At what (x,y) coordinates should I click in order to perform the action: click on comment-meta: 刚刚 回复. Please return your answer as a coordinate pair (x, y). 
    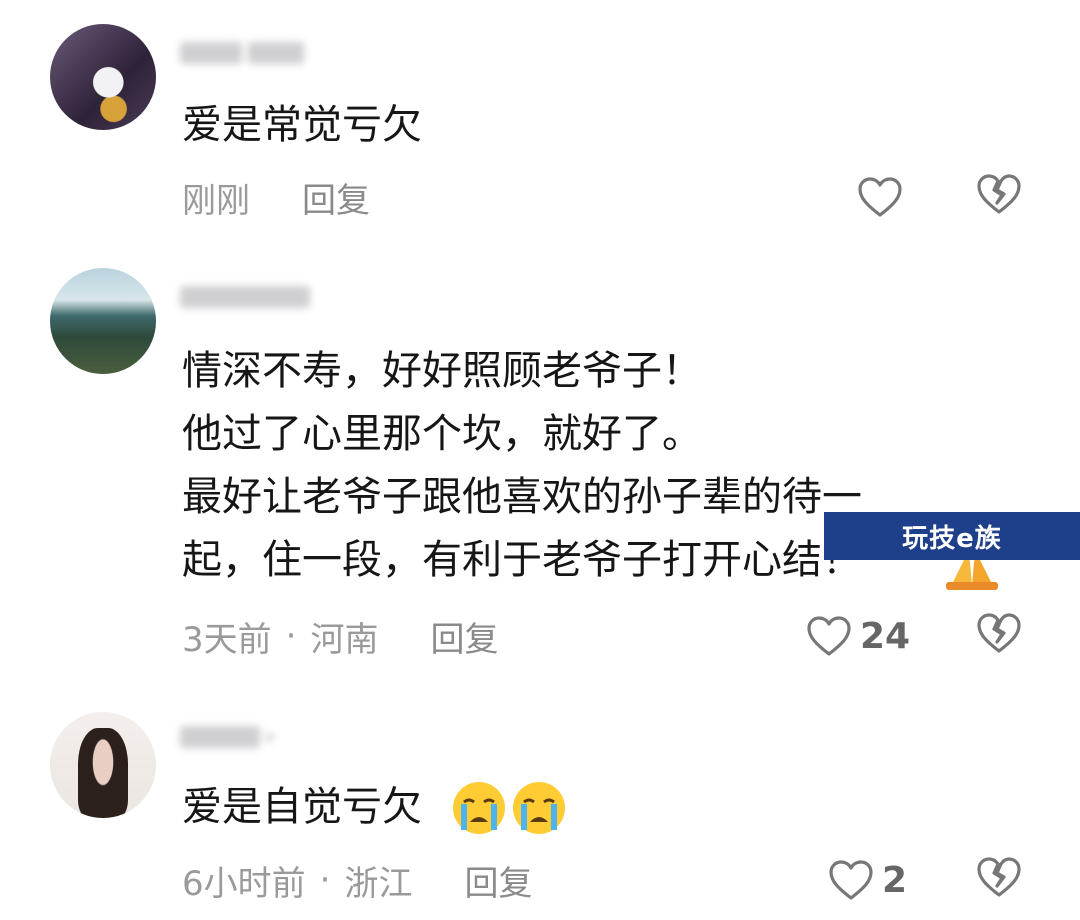
    Looking at the image, I should click on (276, 197).